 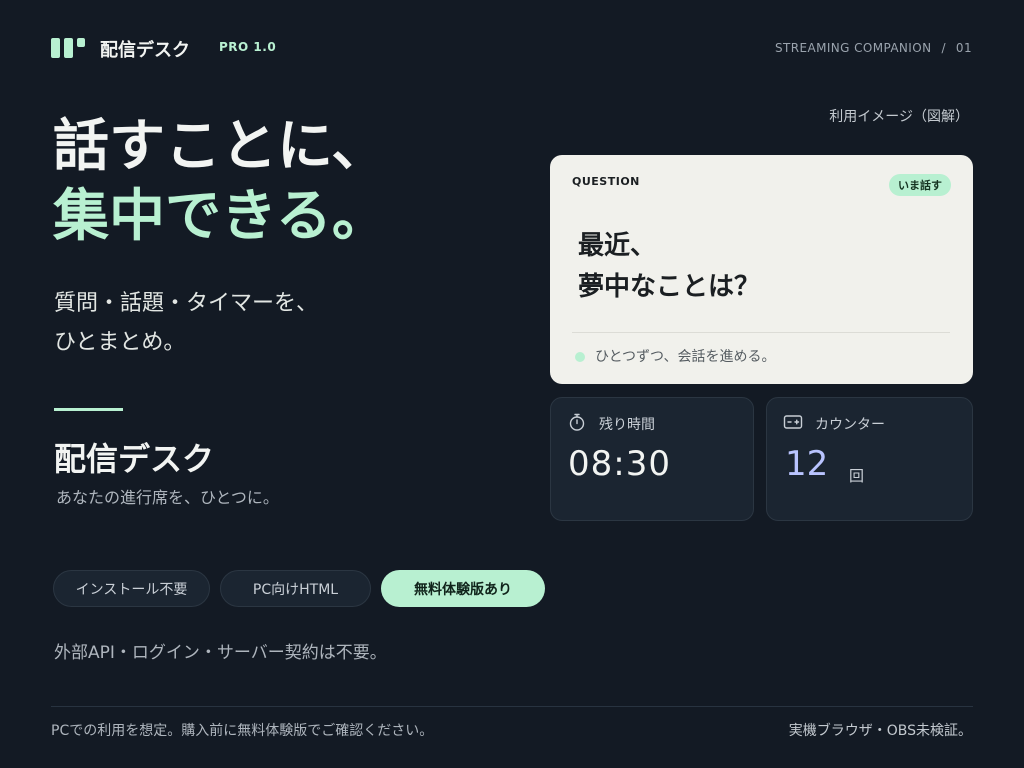 I want to click on image-caption: 利用イメージ（図解）, so click(x=899, y=117).